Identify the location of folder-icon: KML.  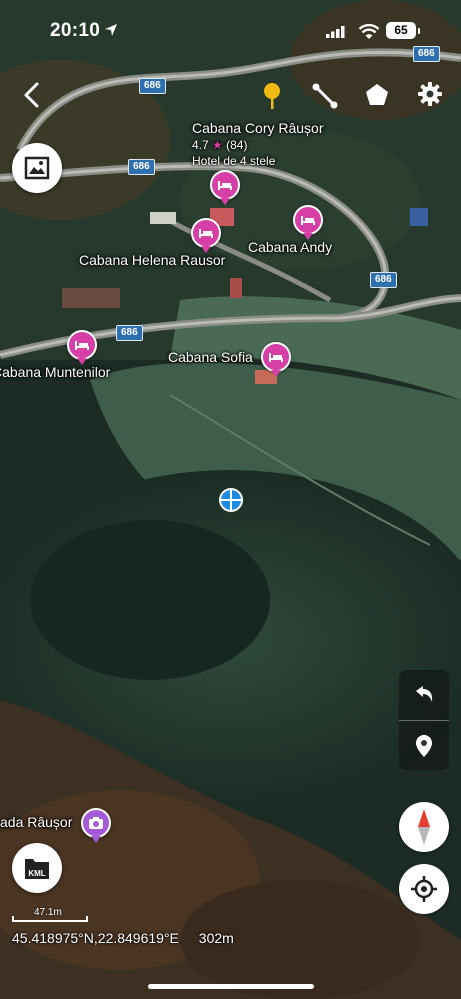
(37, 869).